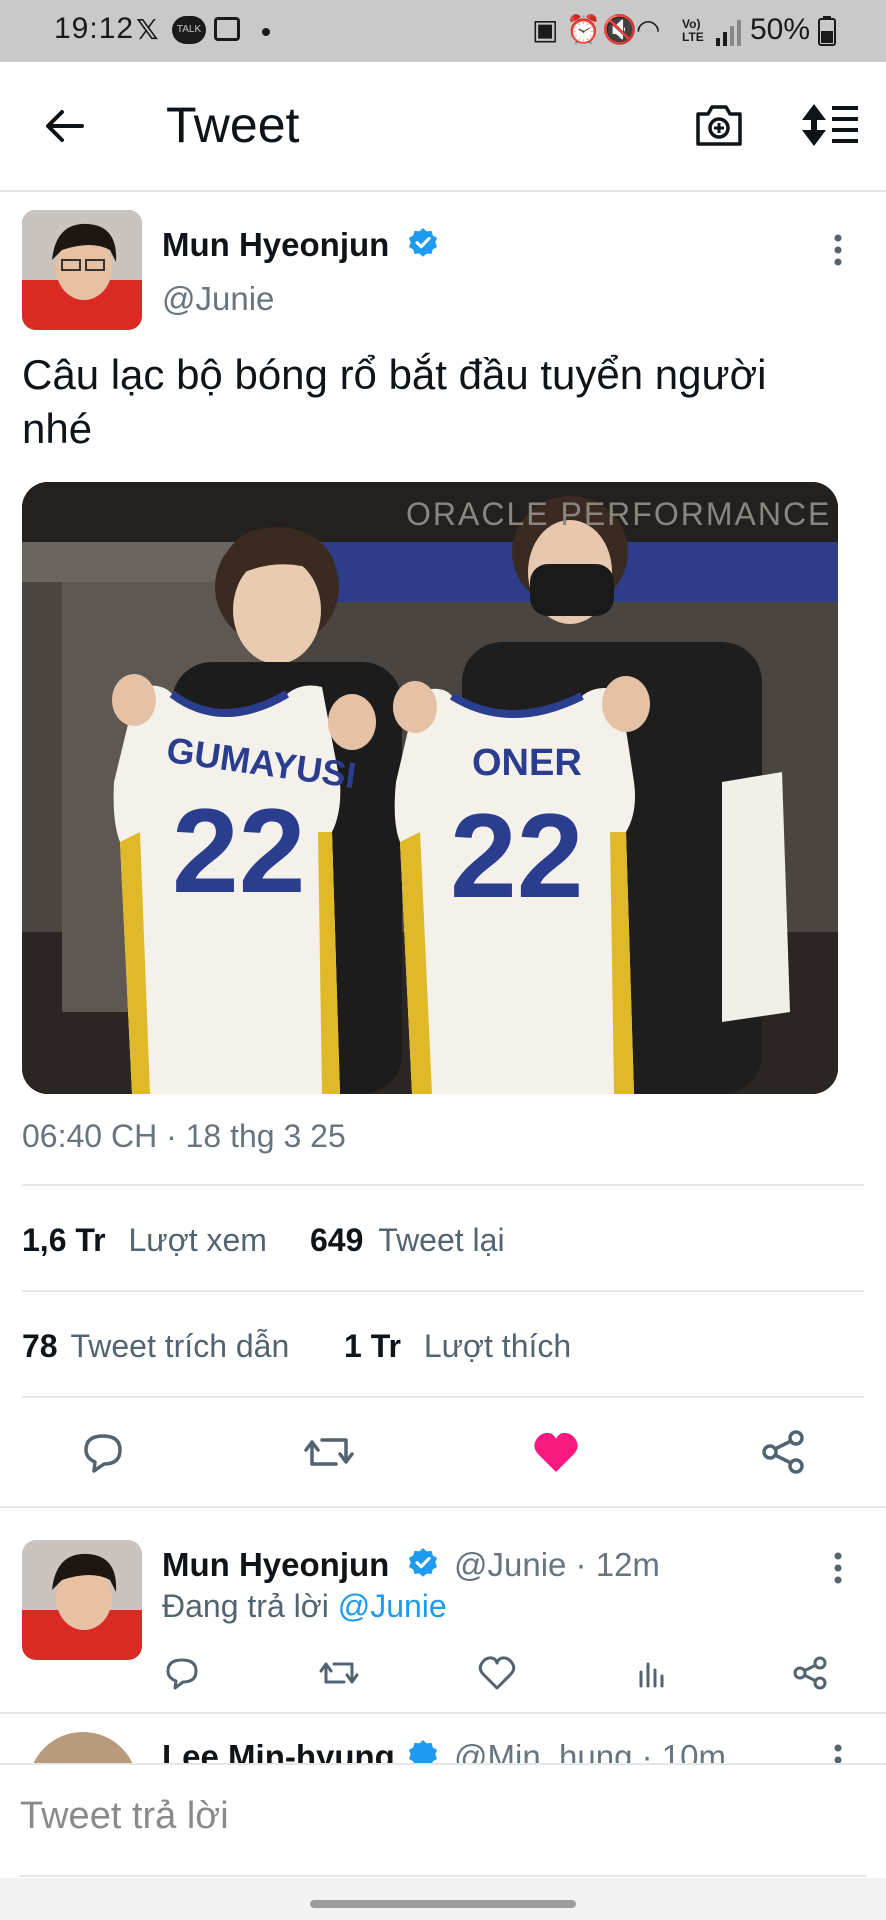 This screenshot has width=886, height=1920. Describe the element at coordinates (443, 1904) in the screenshot. I see `home-gesture-handle` at that location.